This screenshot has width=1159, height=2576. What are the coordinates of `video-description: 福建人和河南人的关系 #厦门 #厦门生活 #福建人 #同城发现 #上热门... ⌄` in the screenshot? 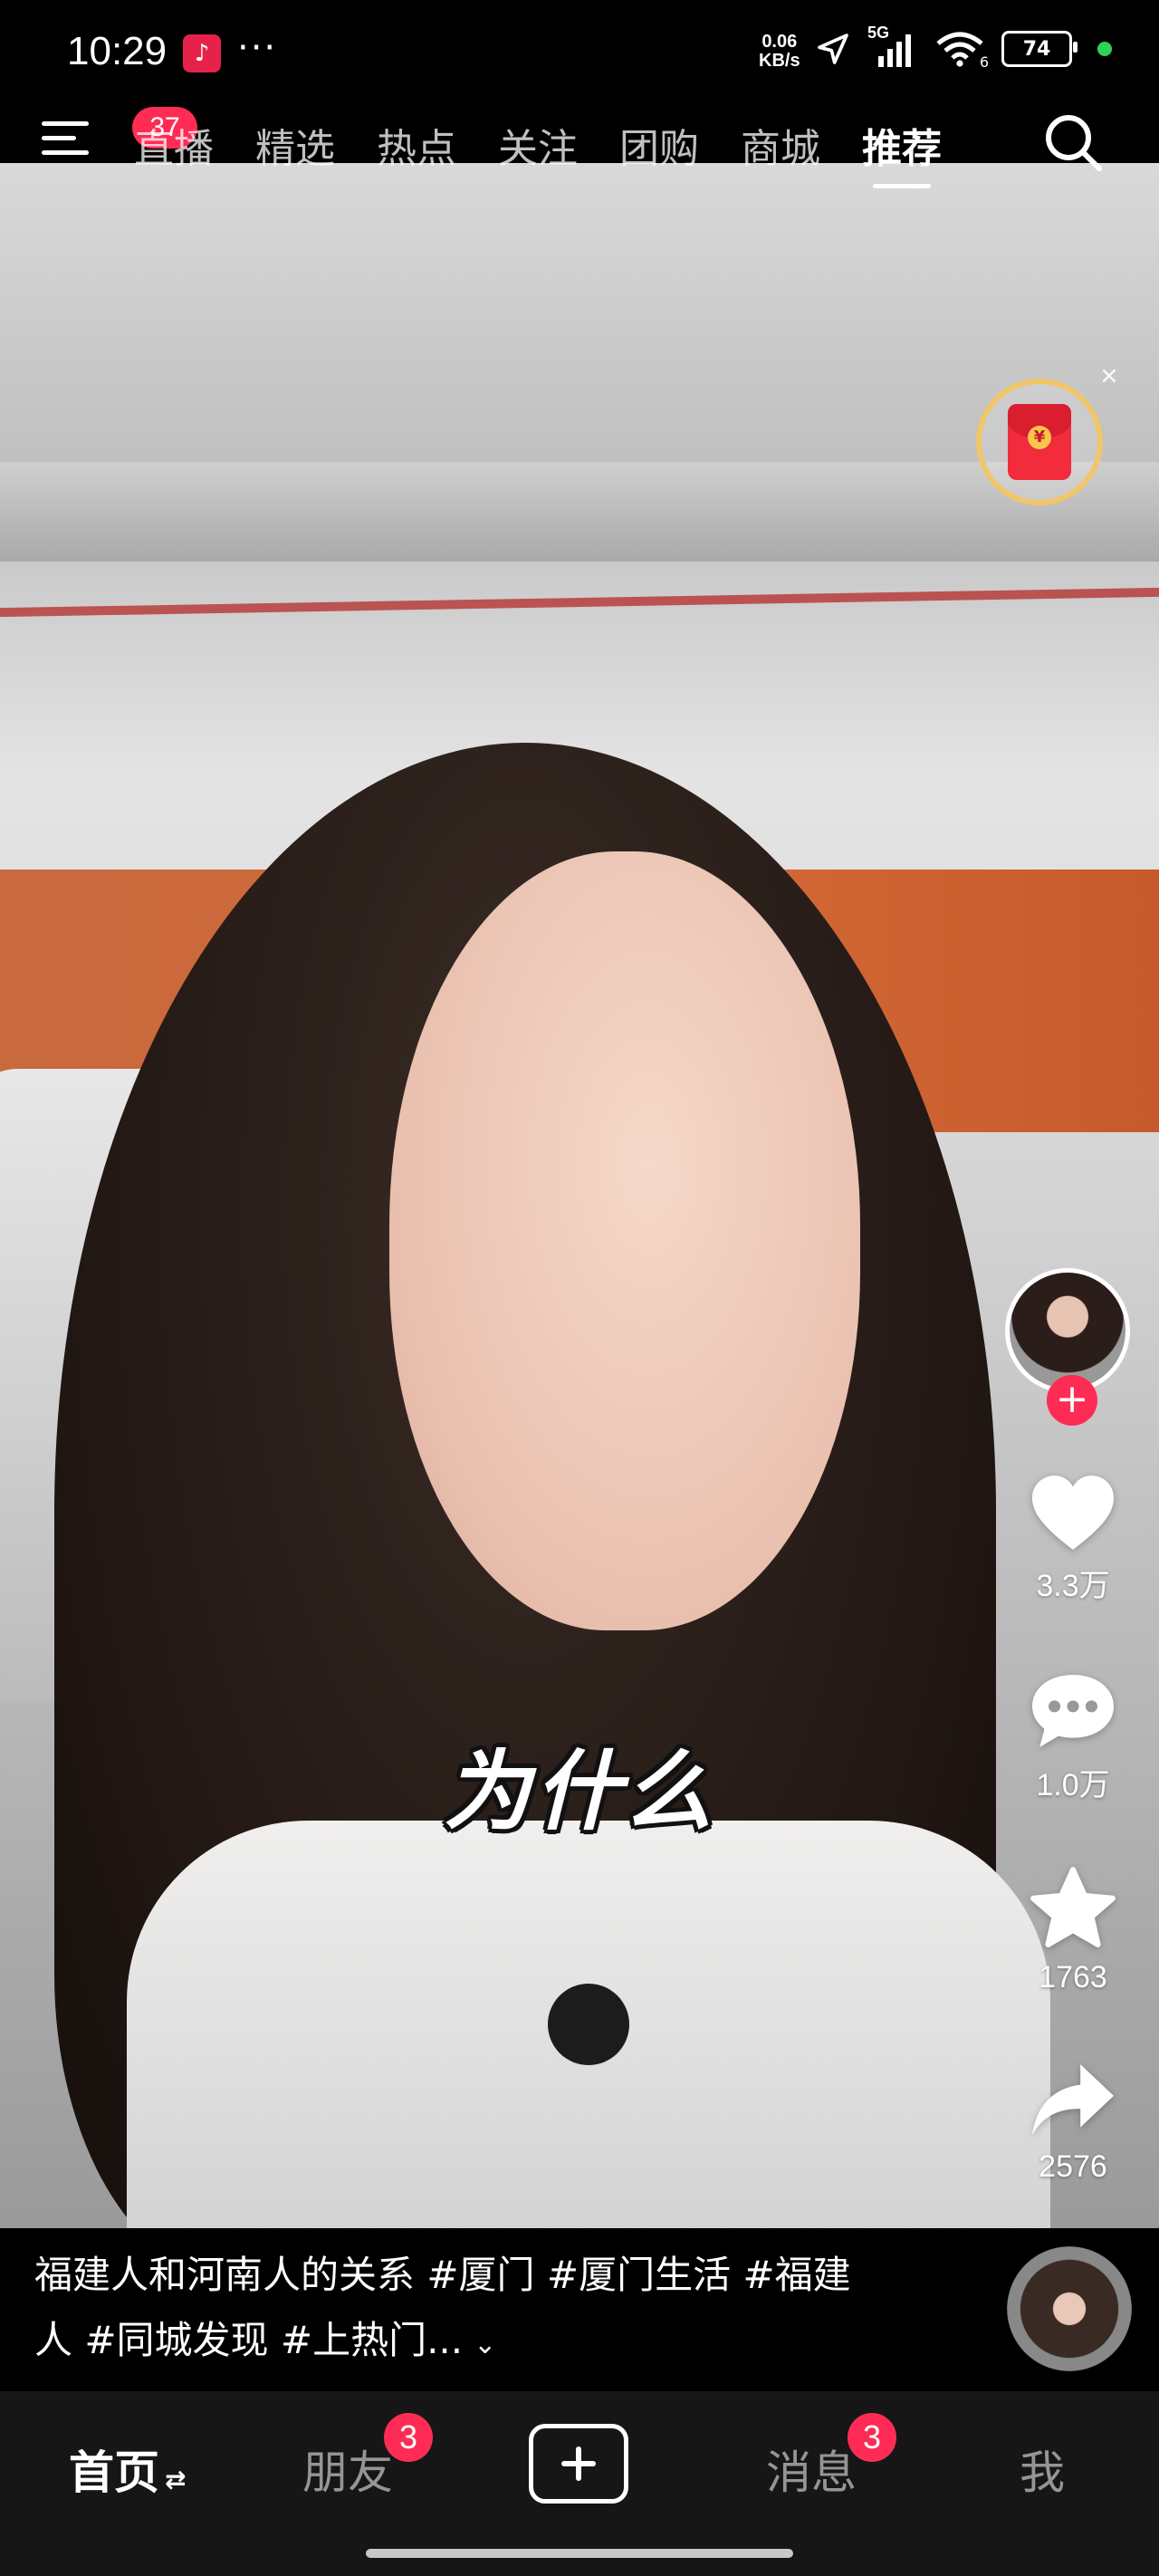 It's located at (451, 2310).